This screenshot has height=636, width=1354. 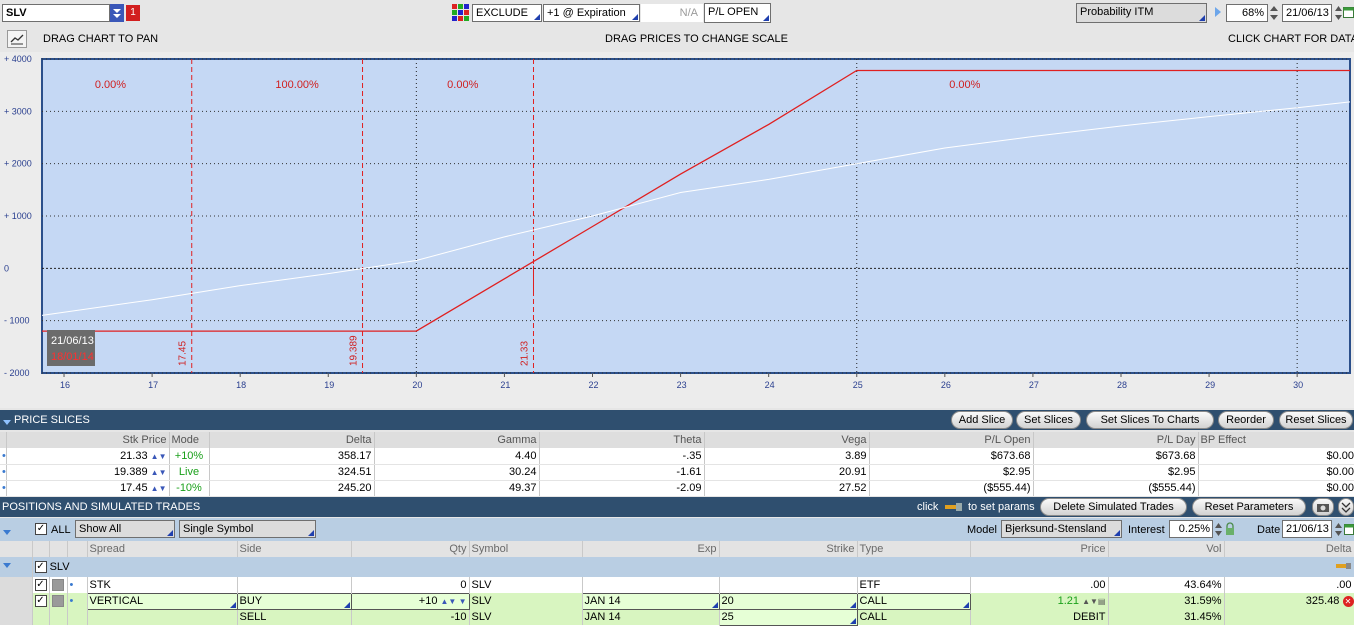 I want to click on slice-vega: 3.89, so click(x=787, y=456).